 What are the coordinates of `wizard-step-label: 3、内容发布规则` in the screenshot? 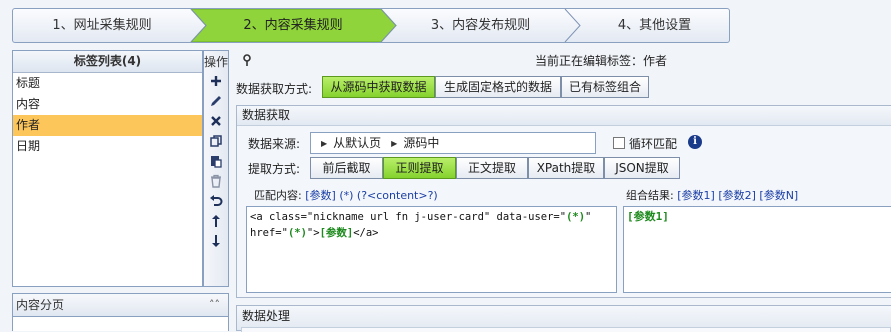 It's located at (480, 25).